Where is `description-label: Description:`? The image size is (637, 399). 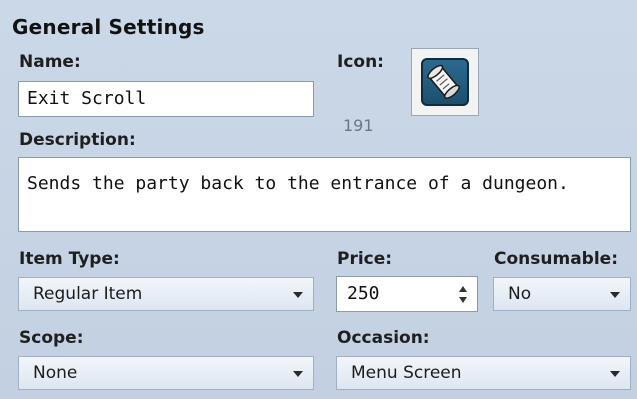
description-label: Description: is located at coordinates (77, 140).